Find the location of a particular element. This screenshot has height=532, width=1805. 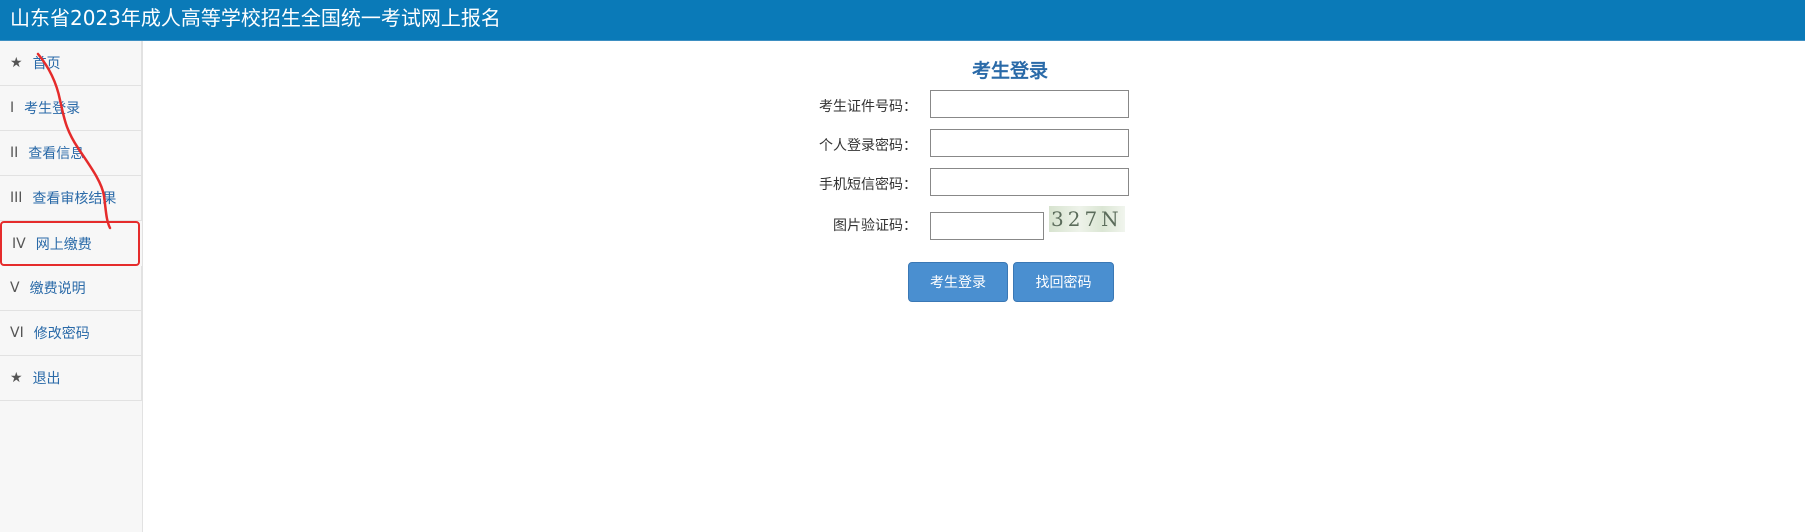

login-button: 考生登录 is located at coordinates (958, 282).